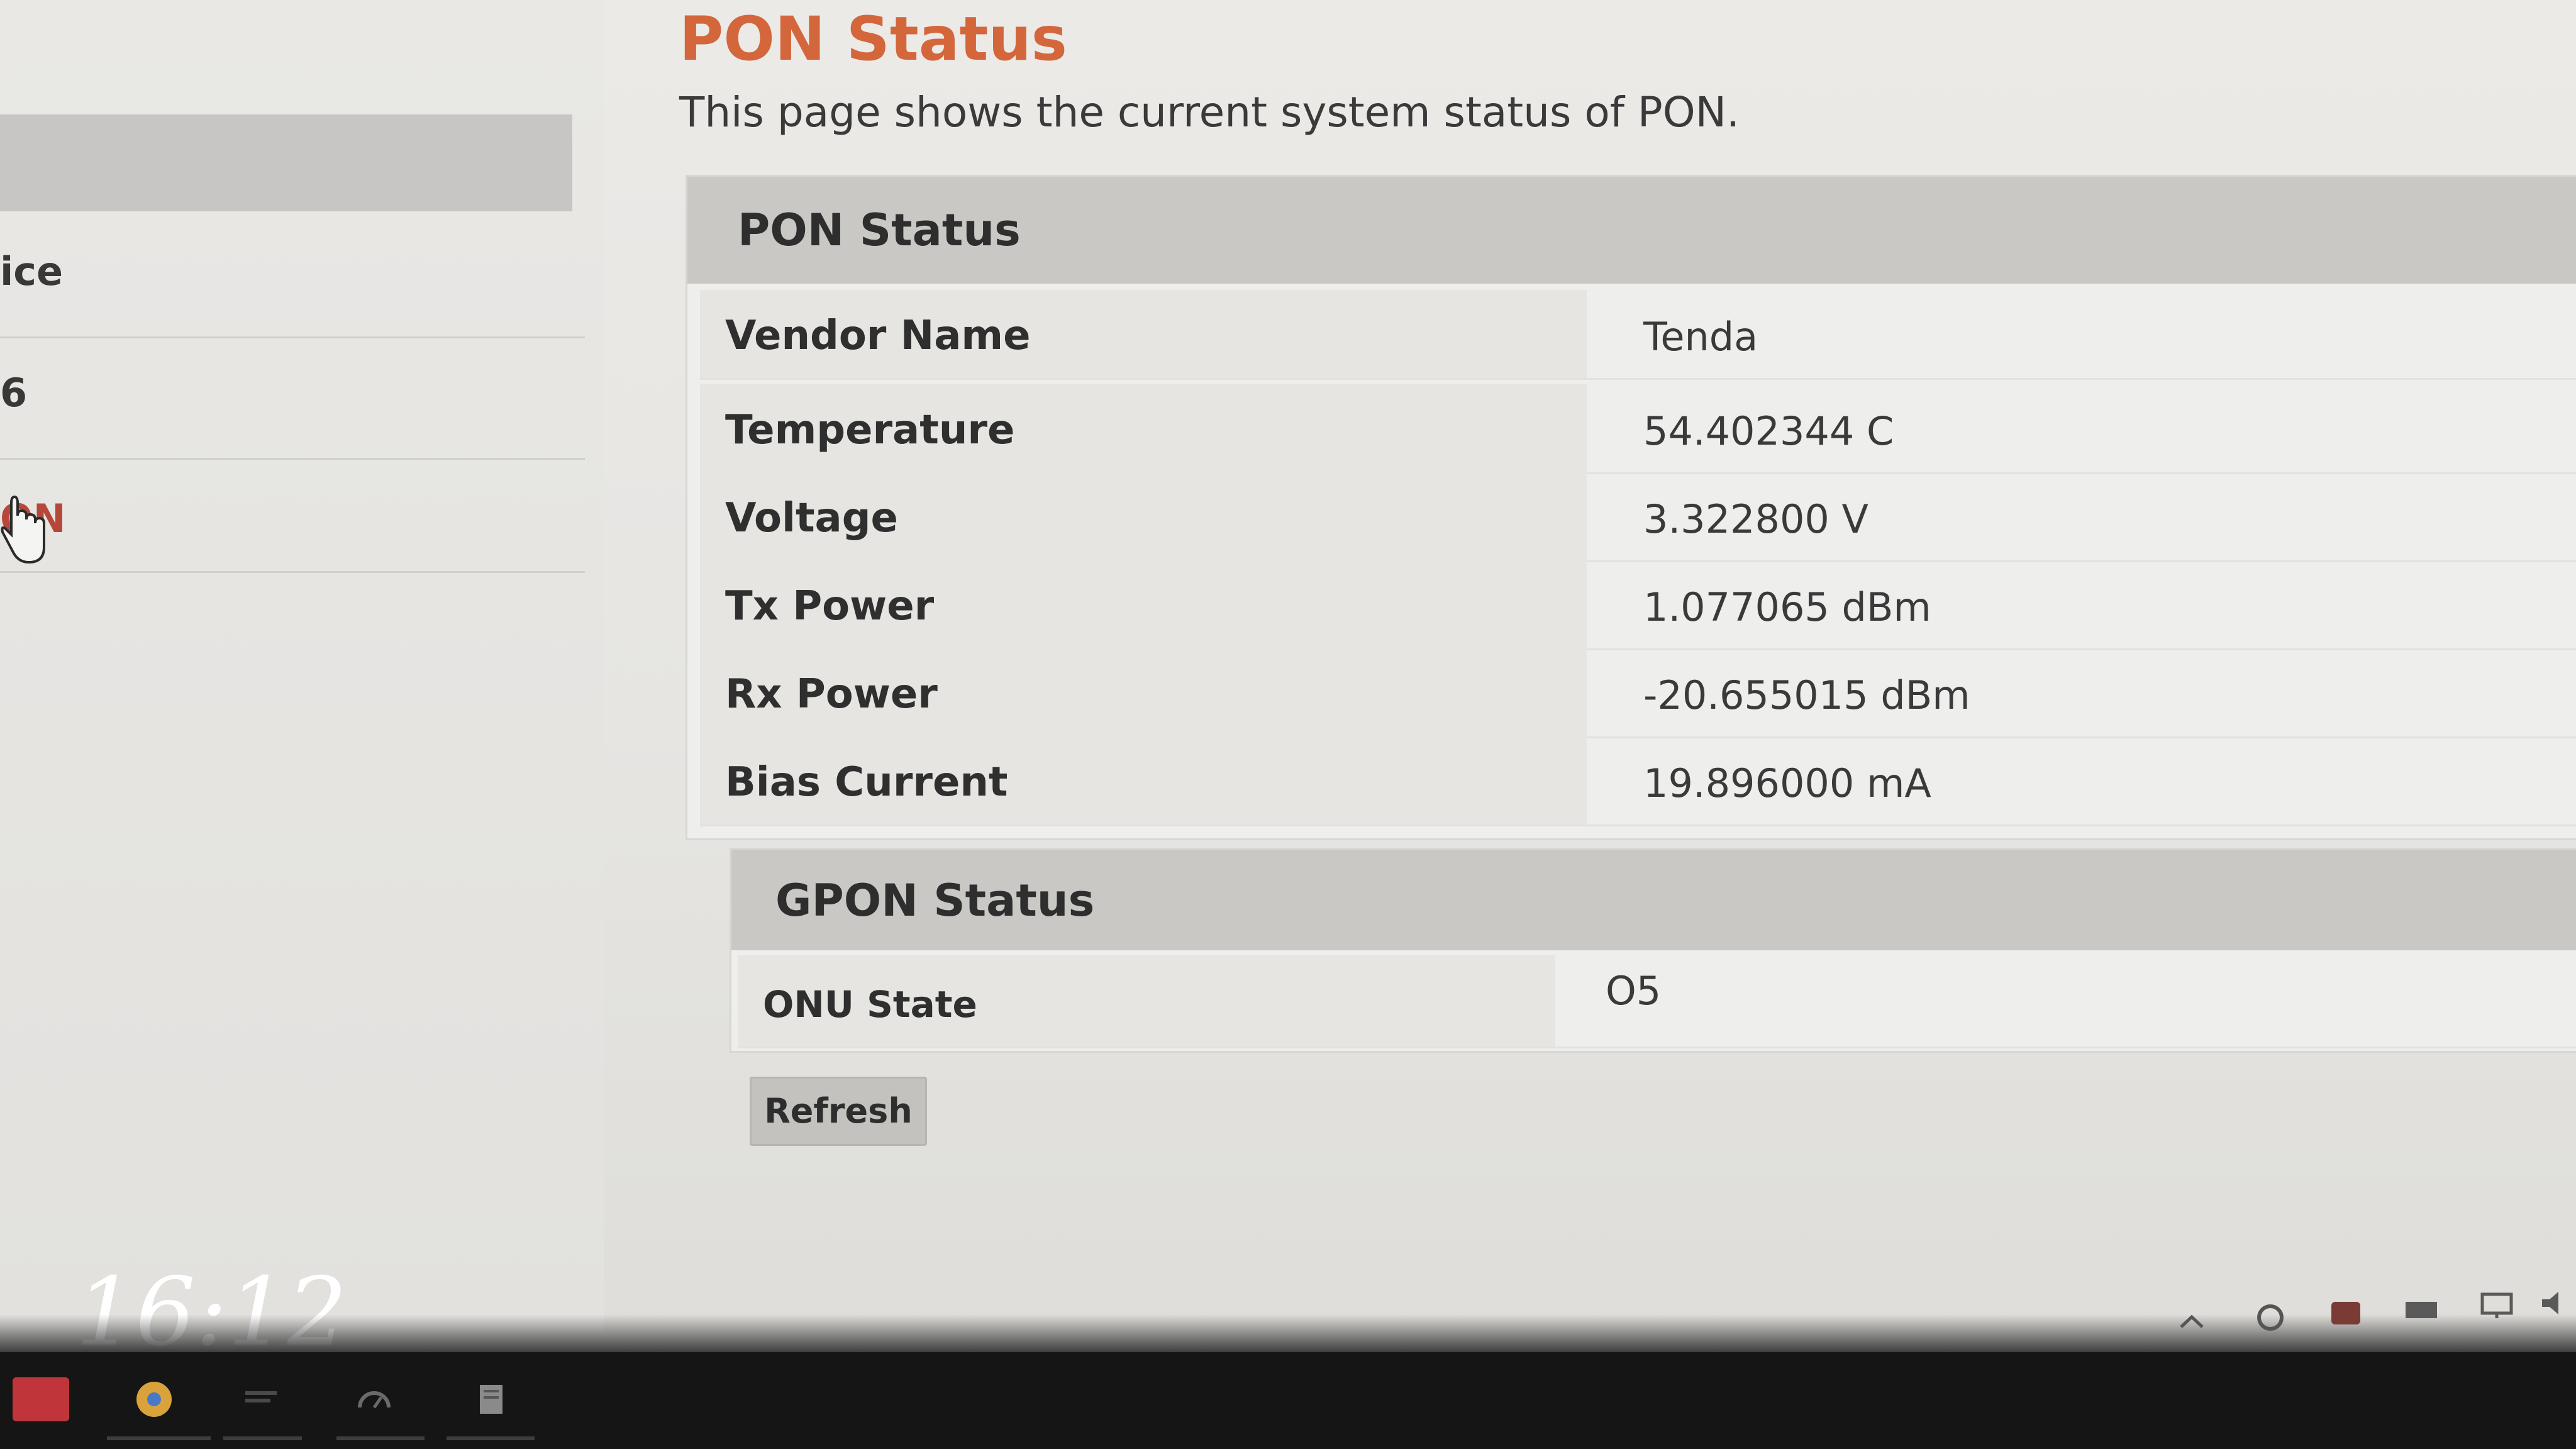 The height and width of the screenshot is (1449, 2576). I want to click on vendor-name-value: Tenda, so click(1700, 337).